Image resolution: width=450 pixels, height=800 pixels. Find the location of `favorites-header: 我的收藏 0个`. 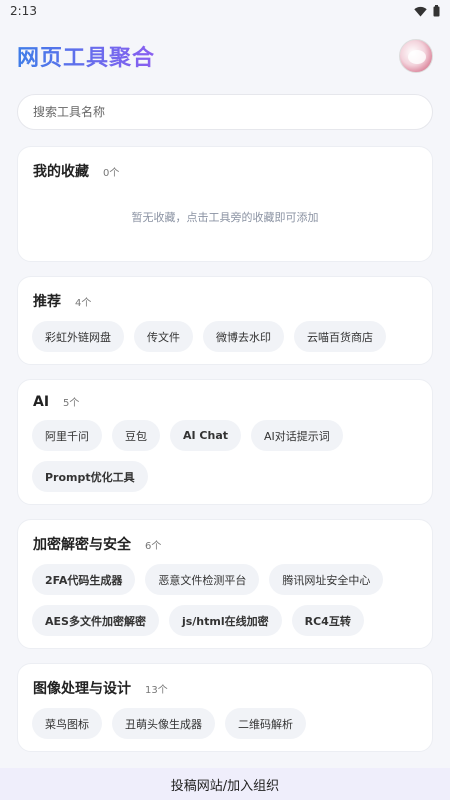

favorites-header: 我的收藏 0个 is located at coordinates (225, 171).